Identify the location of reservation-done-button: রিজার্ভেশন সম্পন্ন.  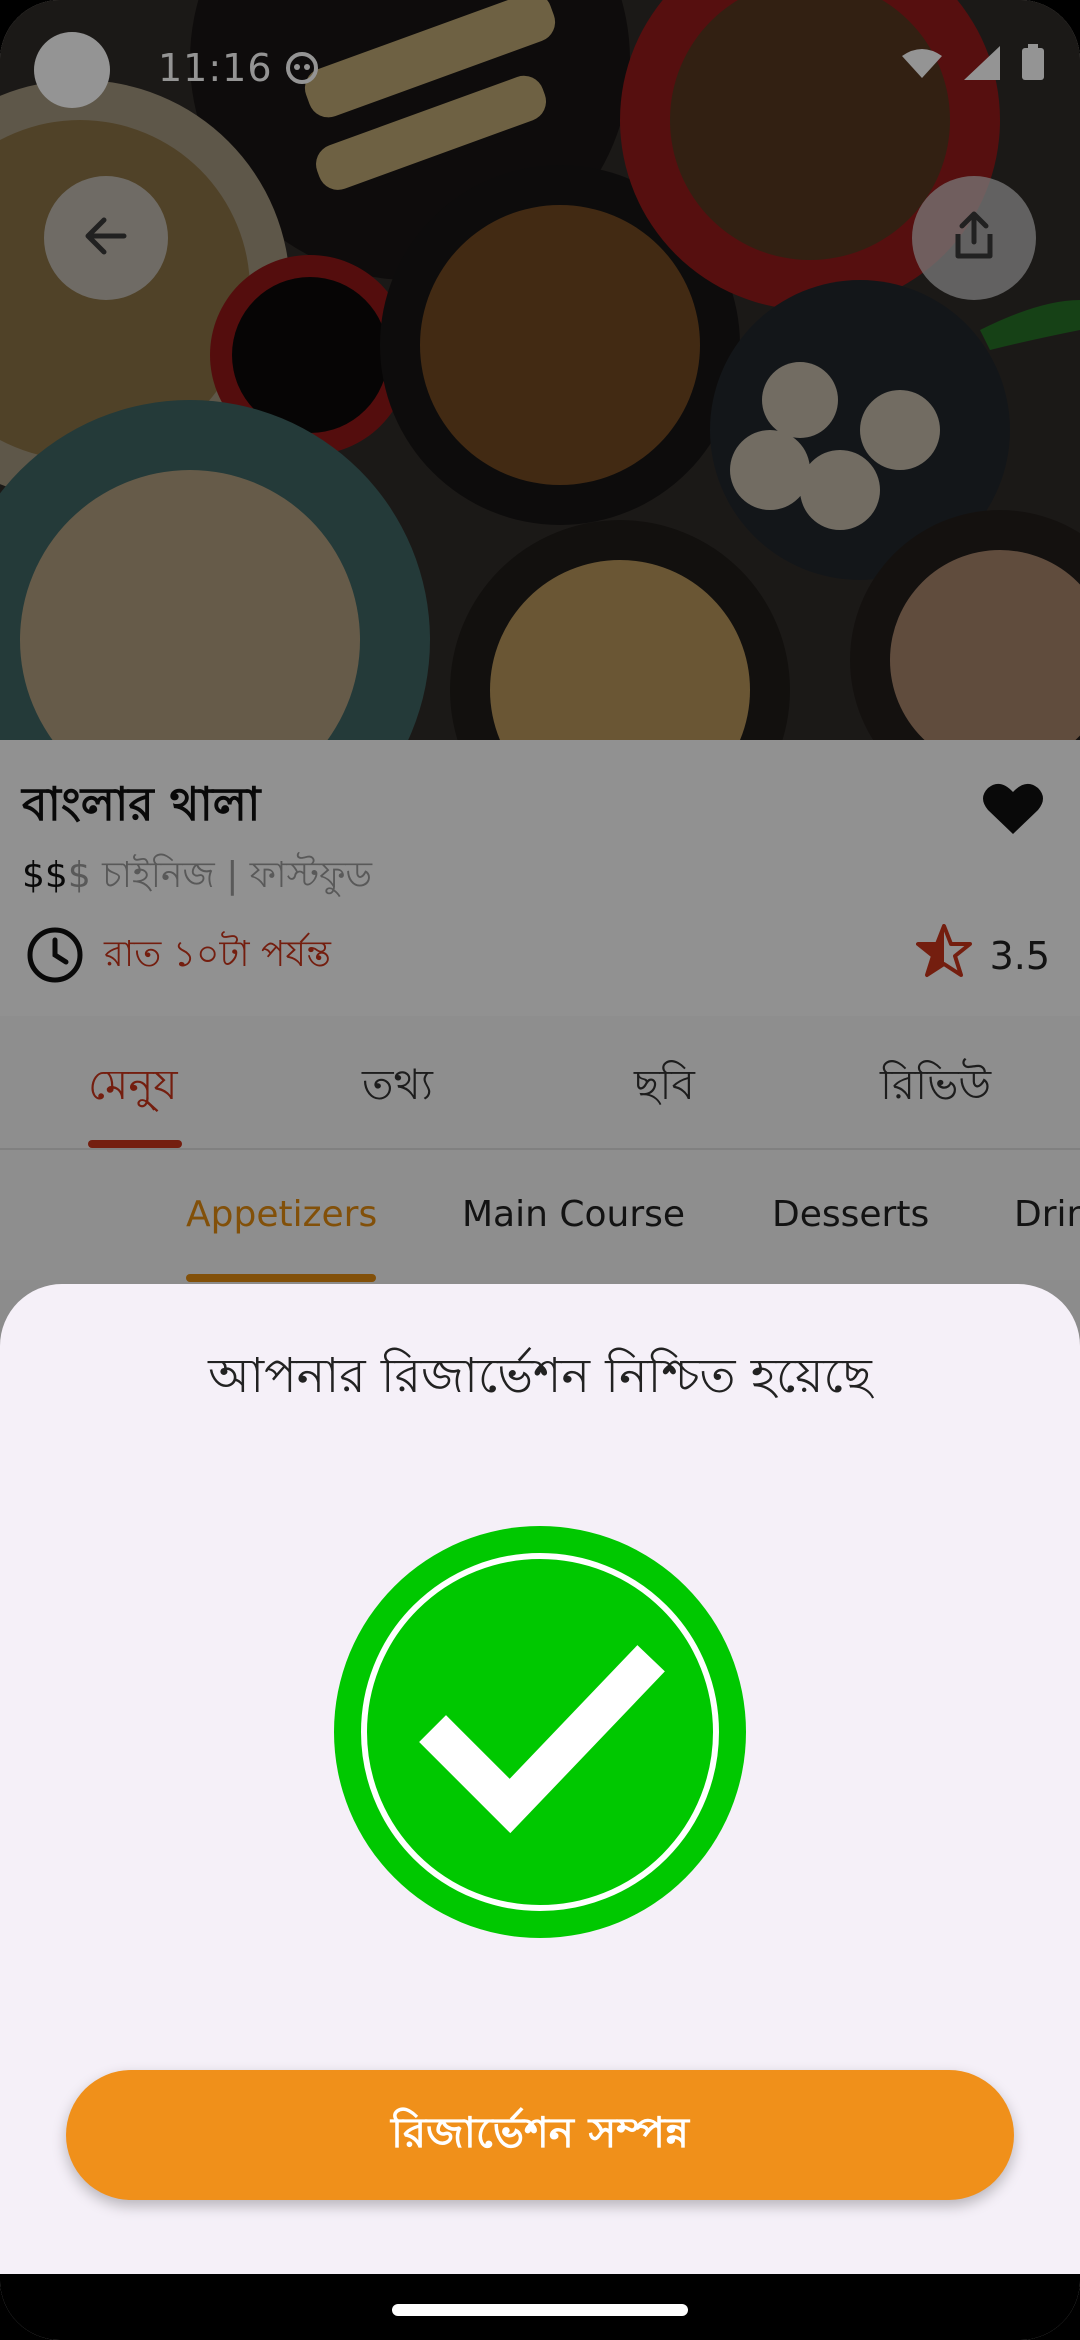
(540, 2135).